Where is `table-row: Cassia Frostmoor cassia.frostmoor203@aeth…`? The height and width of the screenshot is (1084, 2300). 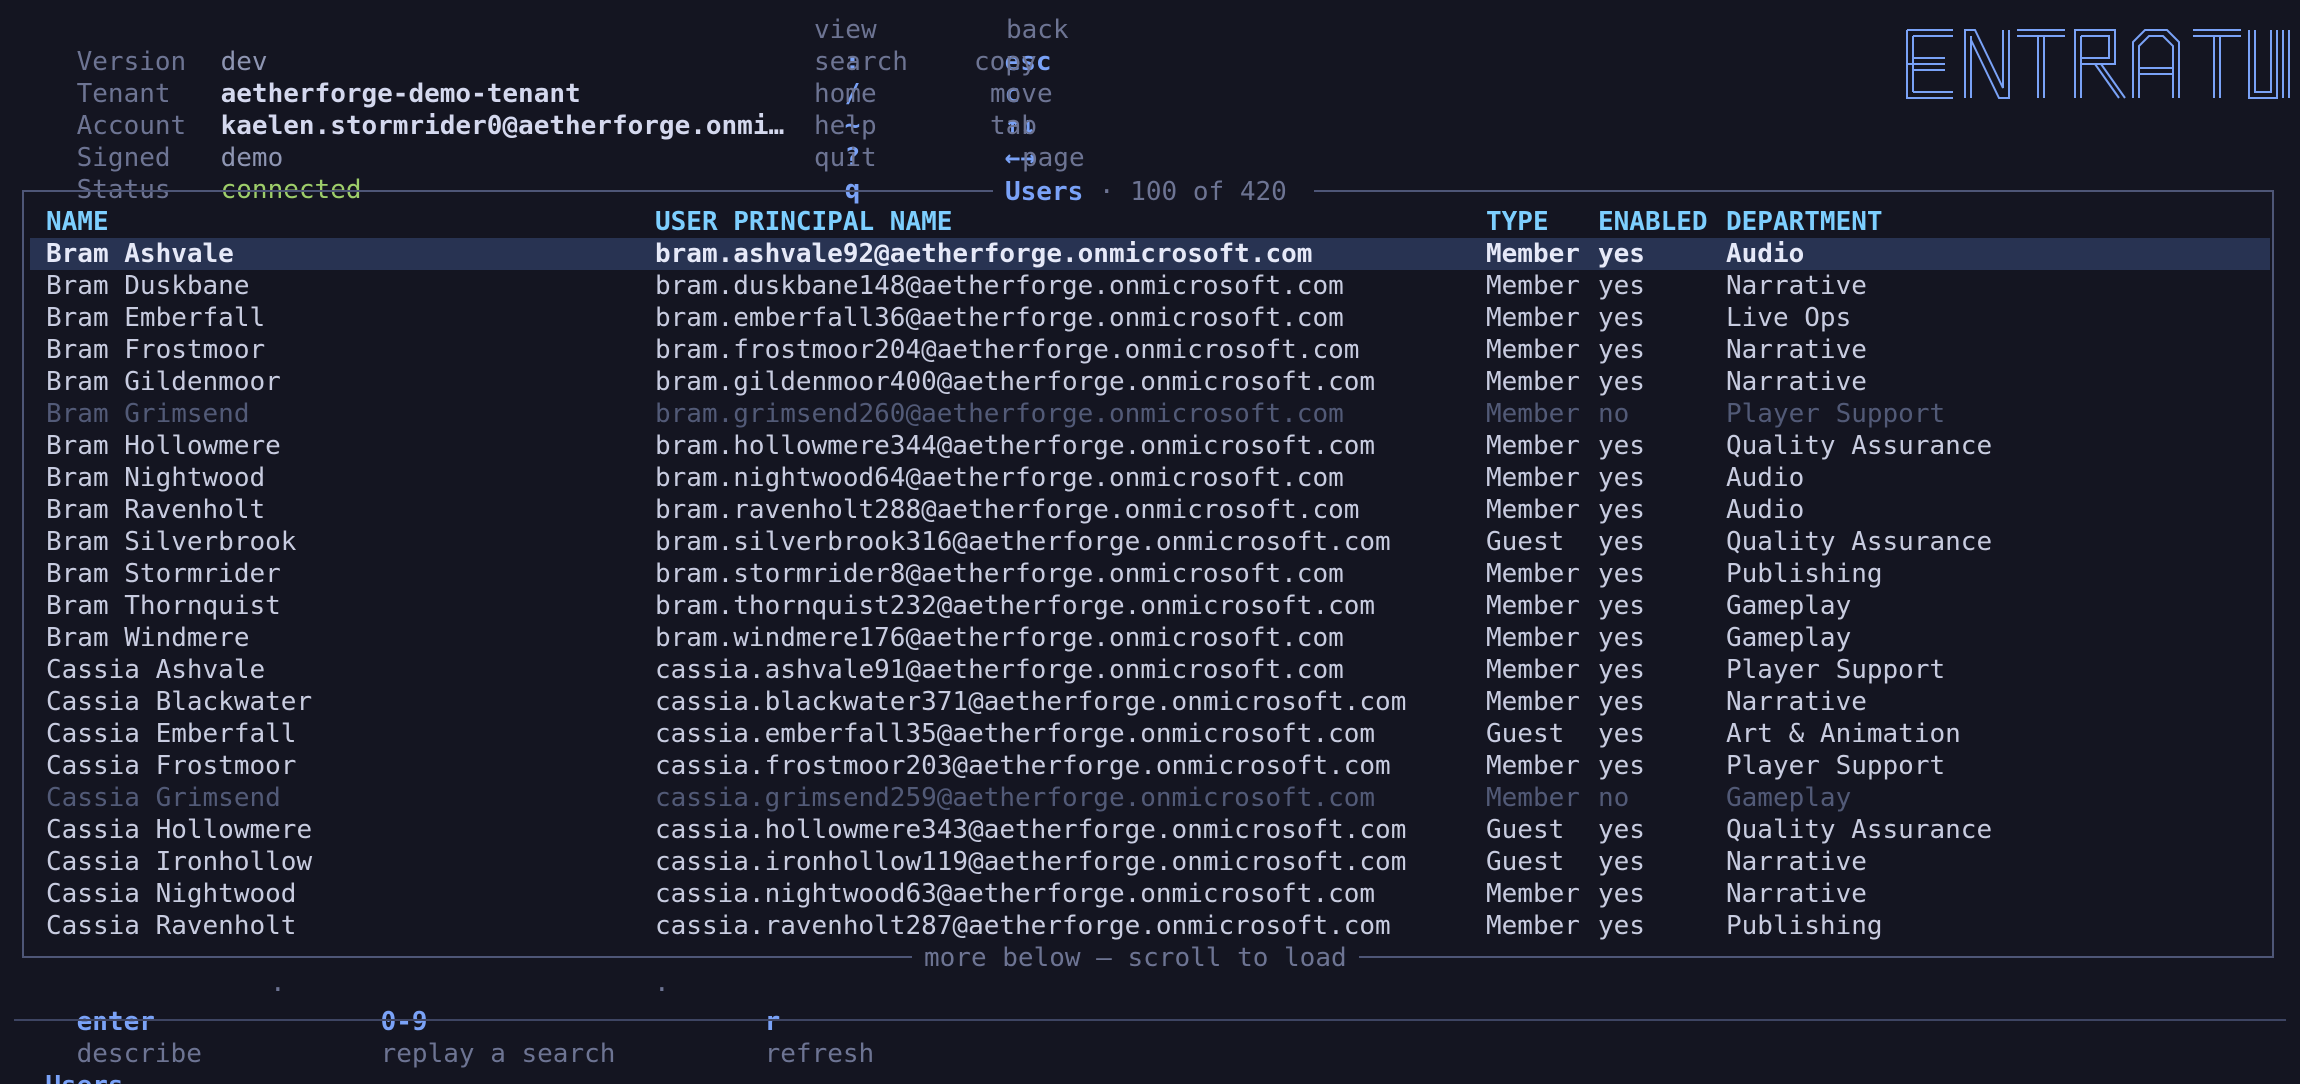
table-row: Cassia Frostmoor cassia.frostmoor203@aeth… is located at coordinates (1150, 766).